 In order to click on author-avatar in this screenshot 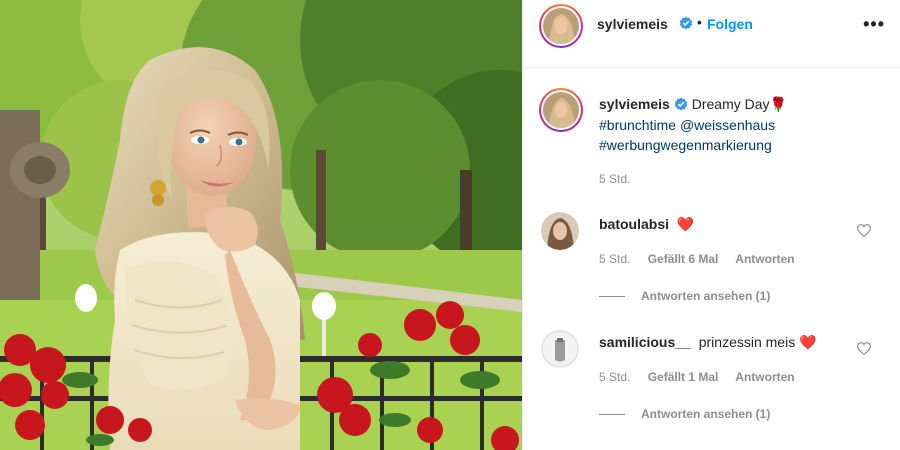, I will do `click(561, 26)`.